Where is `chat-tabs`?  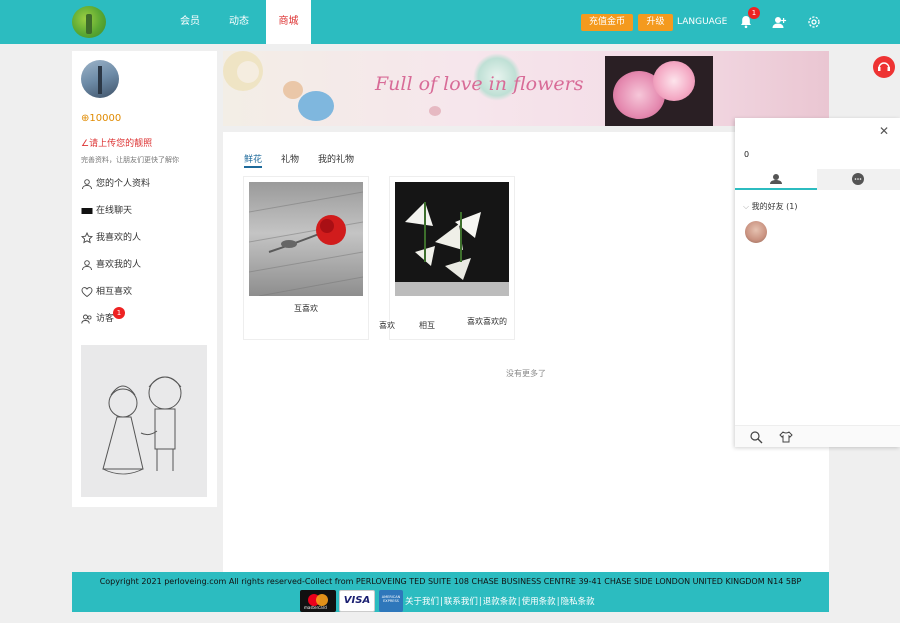
chat-tabs is located at coordinates (817, 179).